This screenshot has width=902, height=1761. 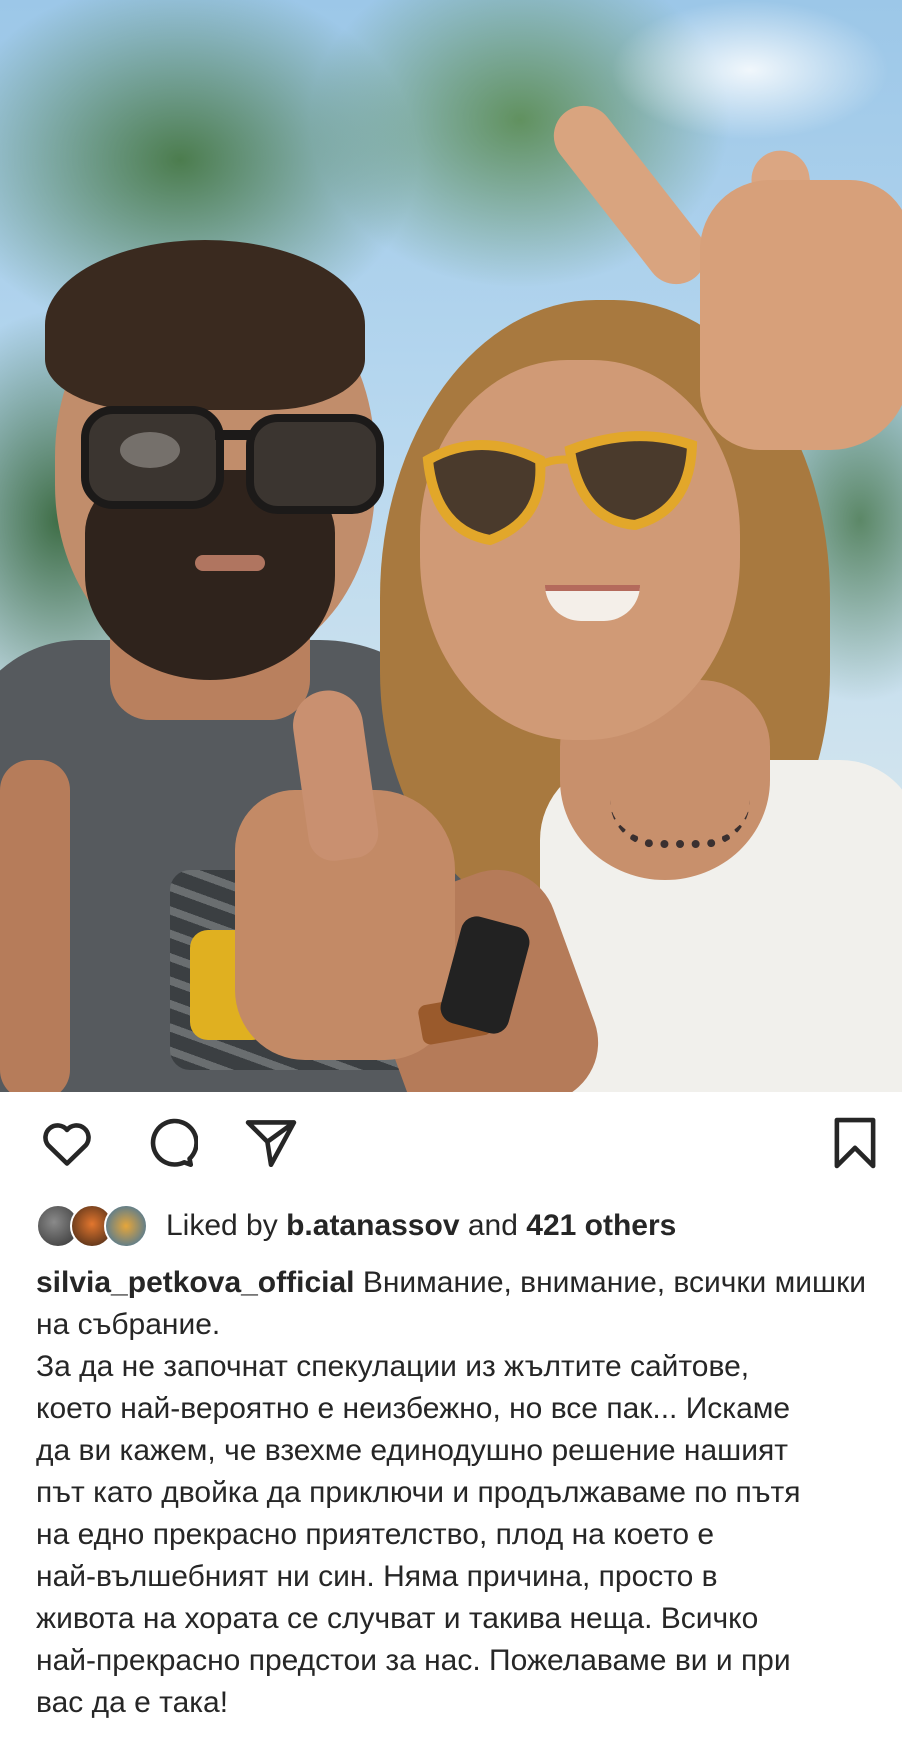 What do you see at coordinates (232, 460) in the screenshot?
I see `man-sunglasses` at bounding box center [232, 460].